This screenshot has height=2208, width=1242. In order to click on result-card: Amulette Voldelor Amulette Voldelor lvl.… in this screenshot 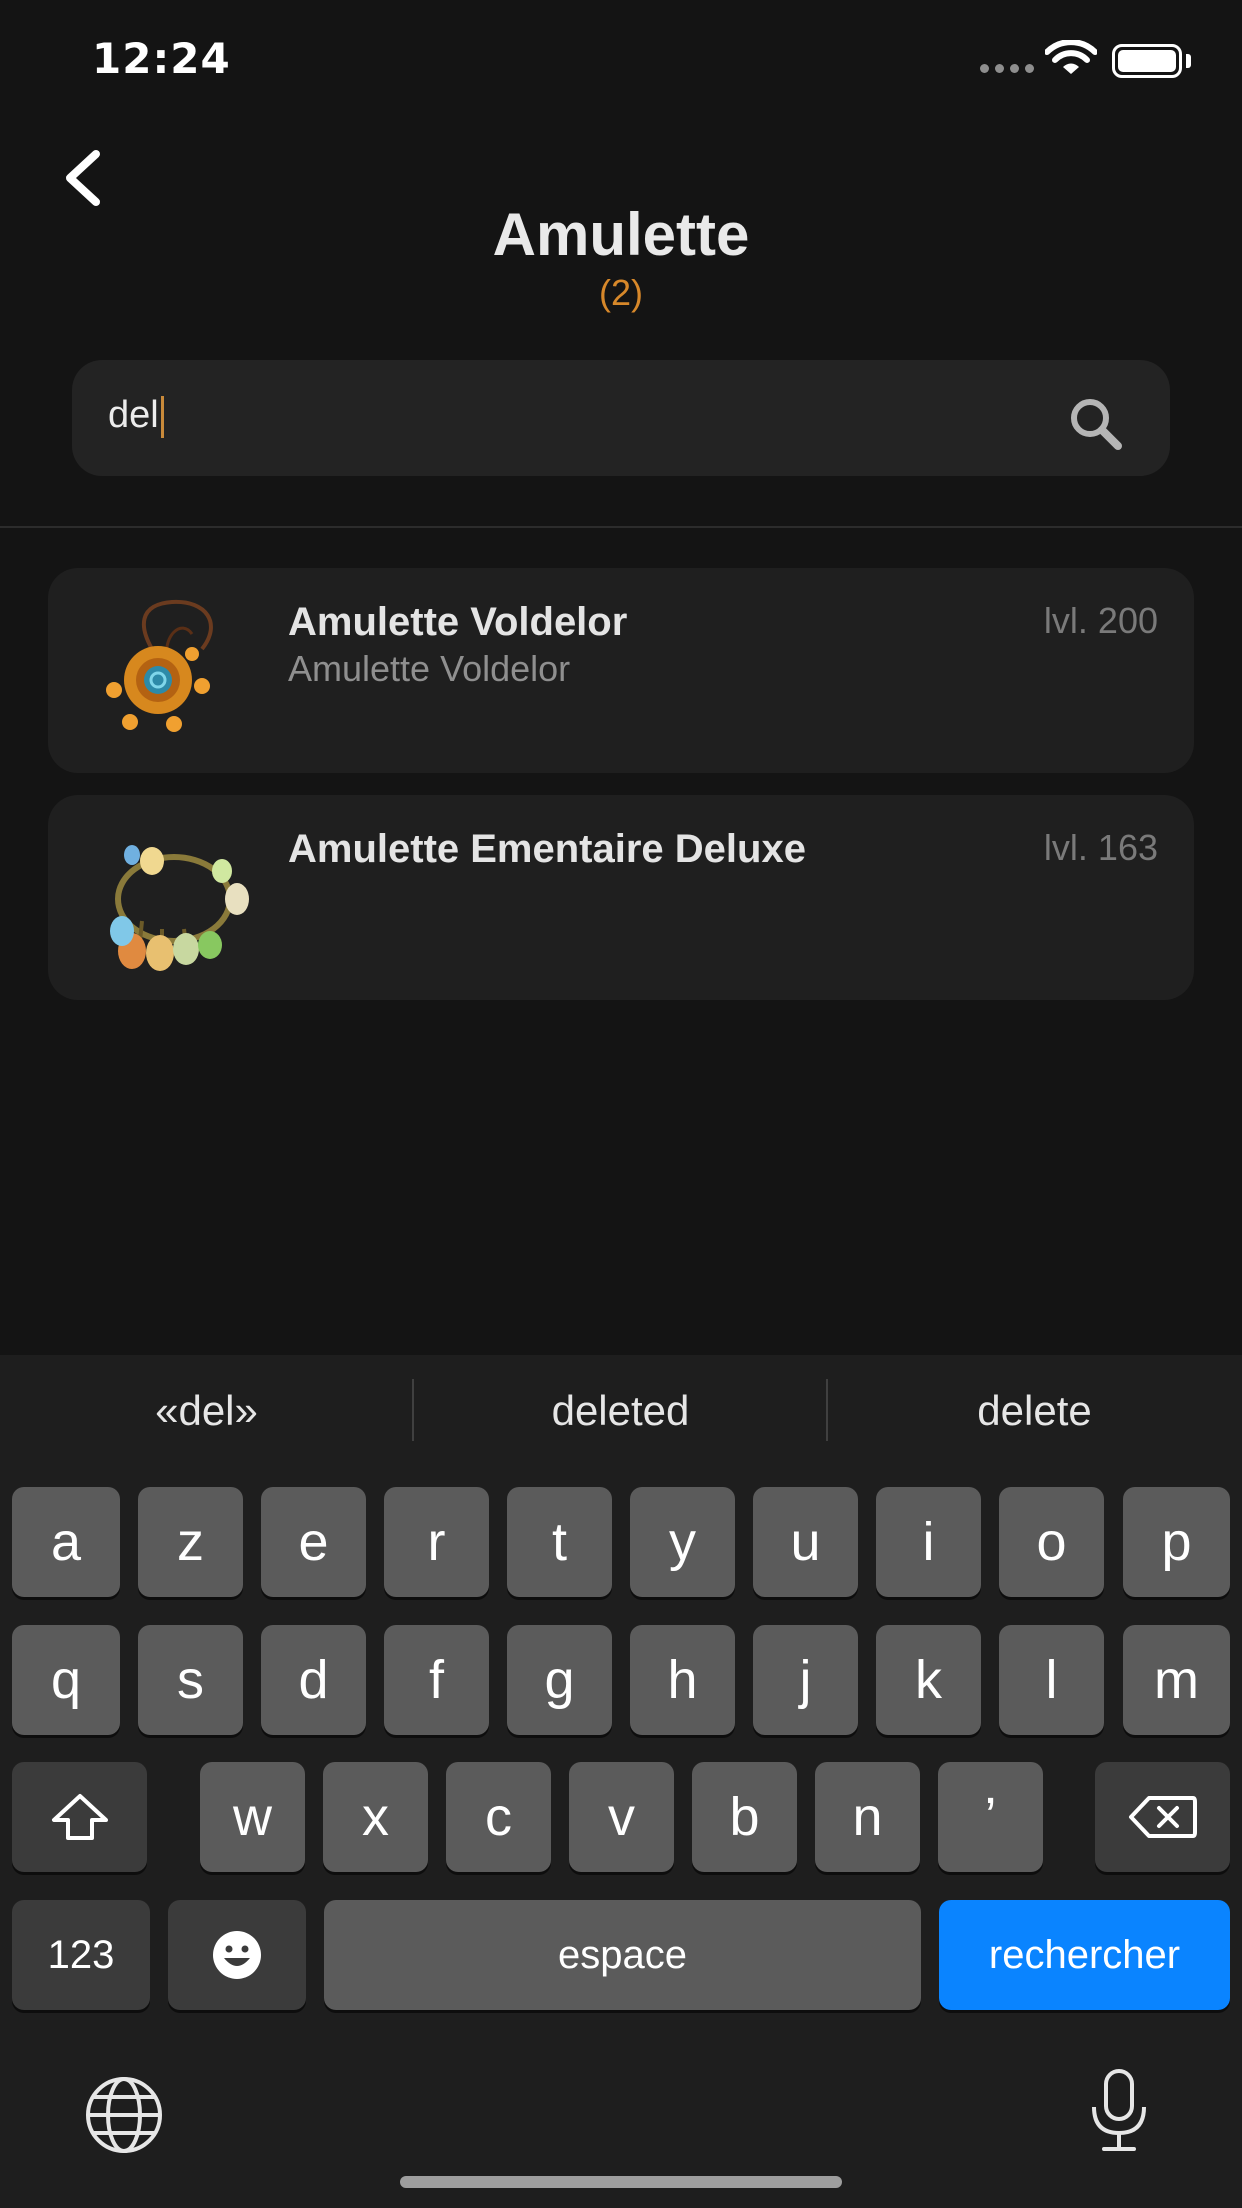, I will do `click(621, 670)`.